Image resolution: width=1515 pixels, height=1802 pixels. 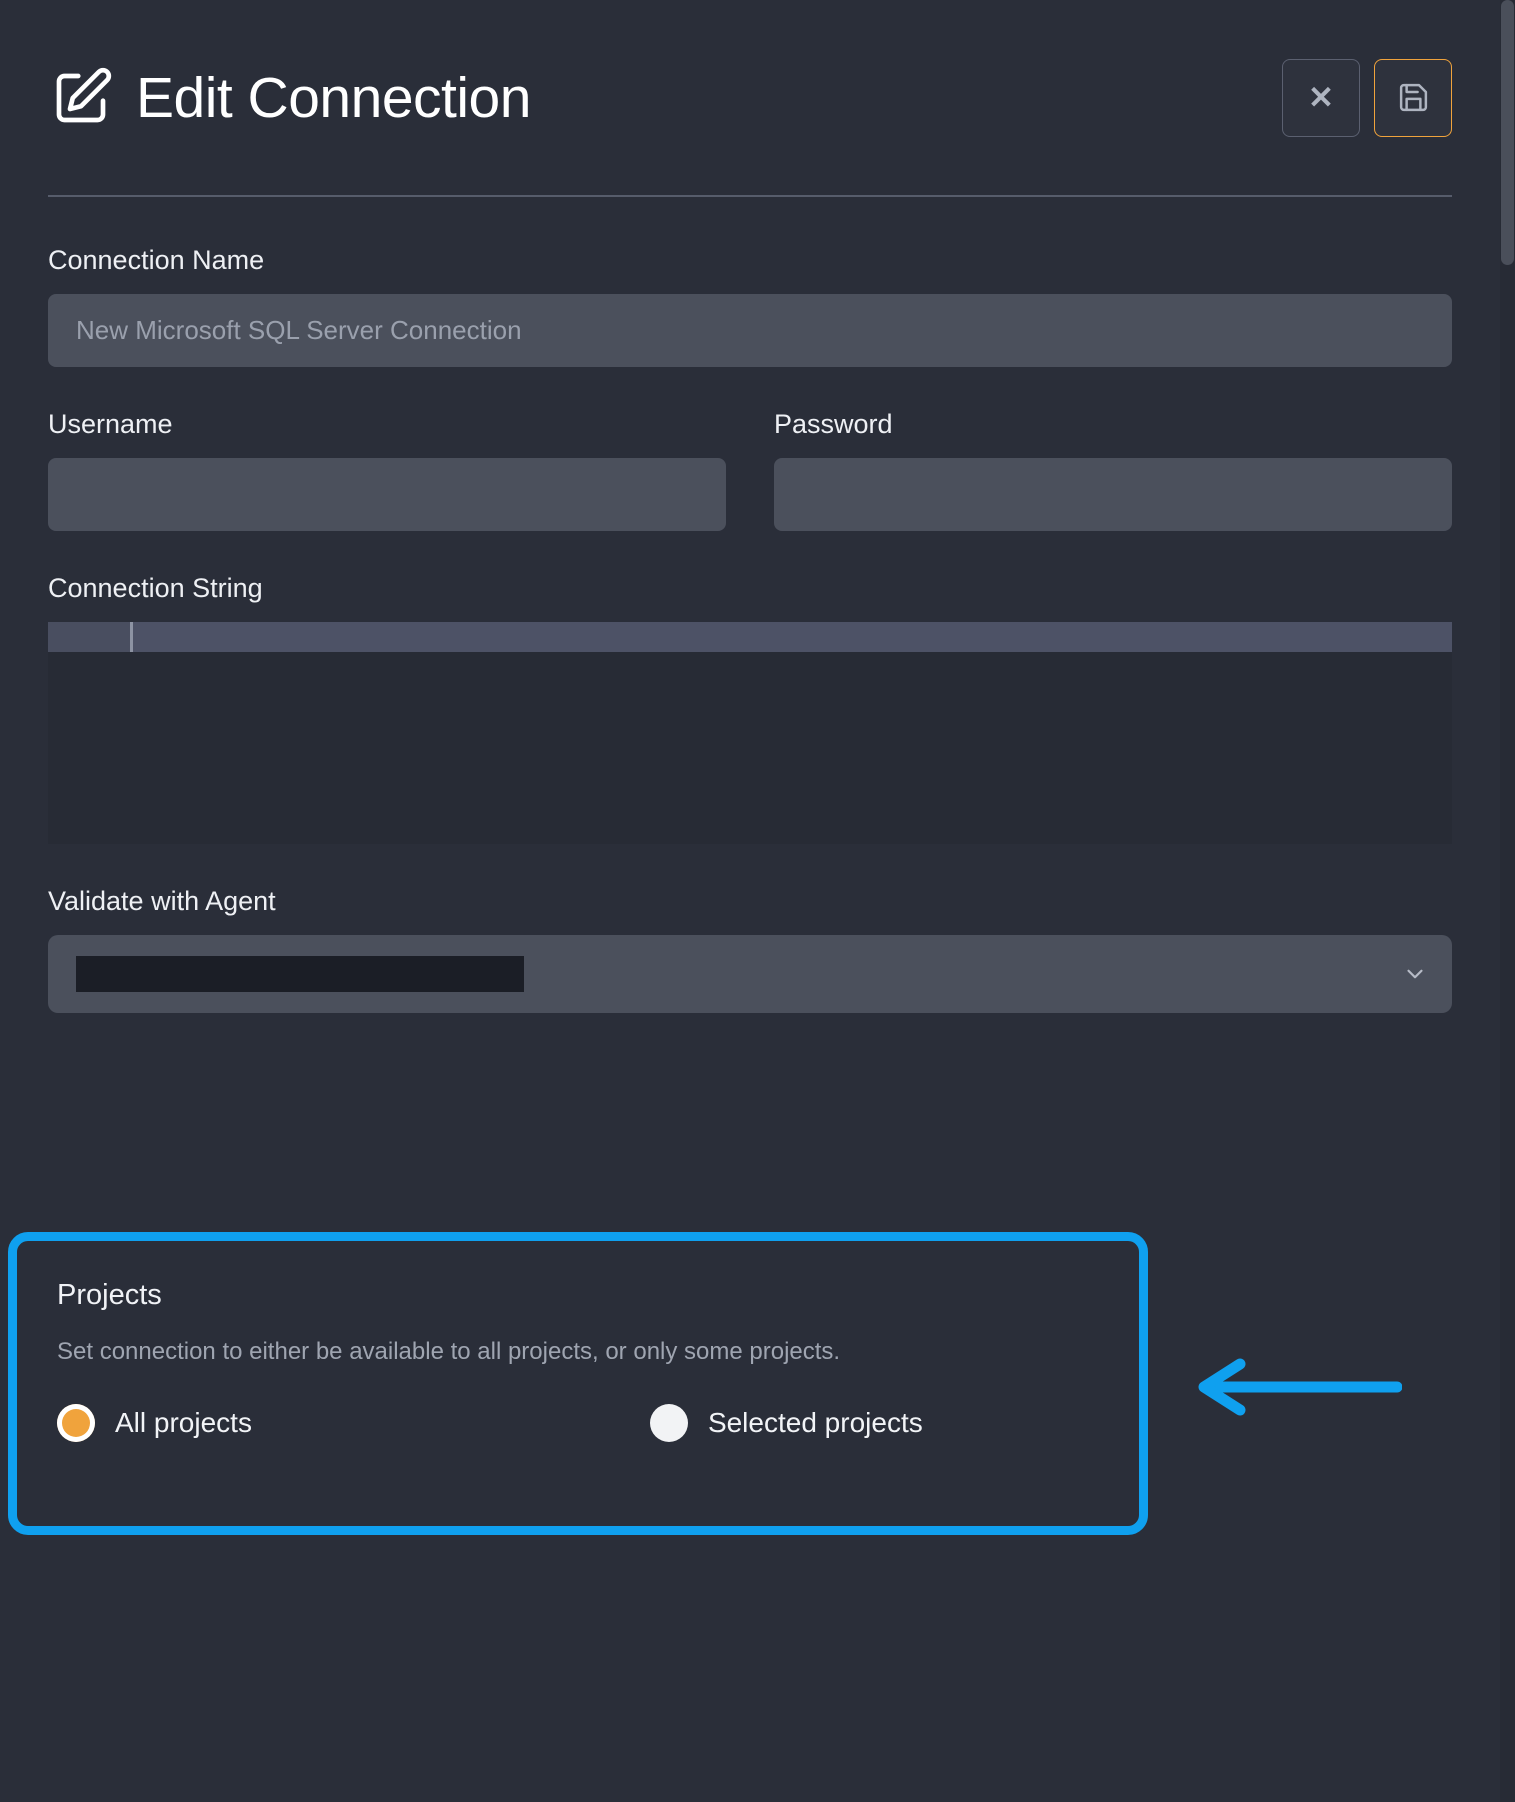 I want to click on projects-title: Projects, so click(x=109, y=1295).